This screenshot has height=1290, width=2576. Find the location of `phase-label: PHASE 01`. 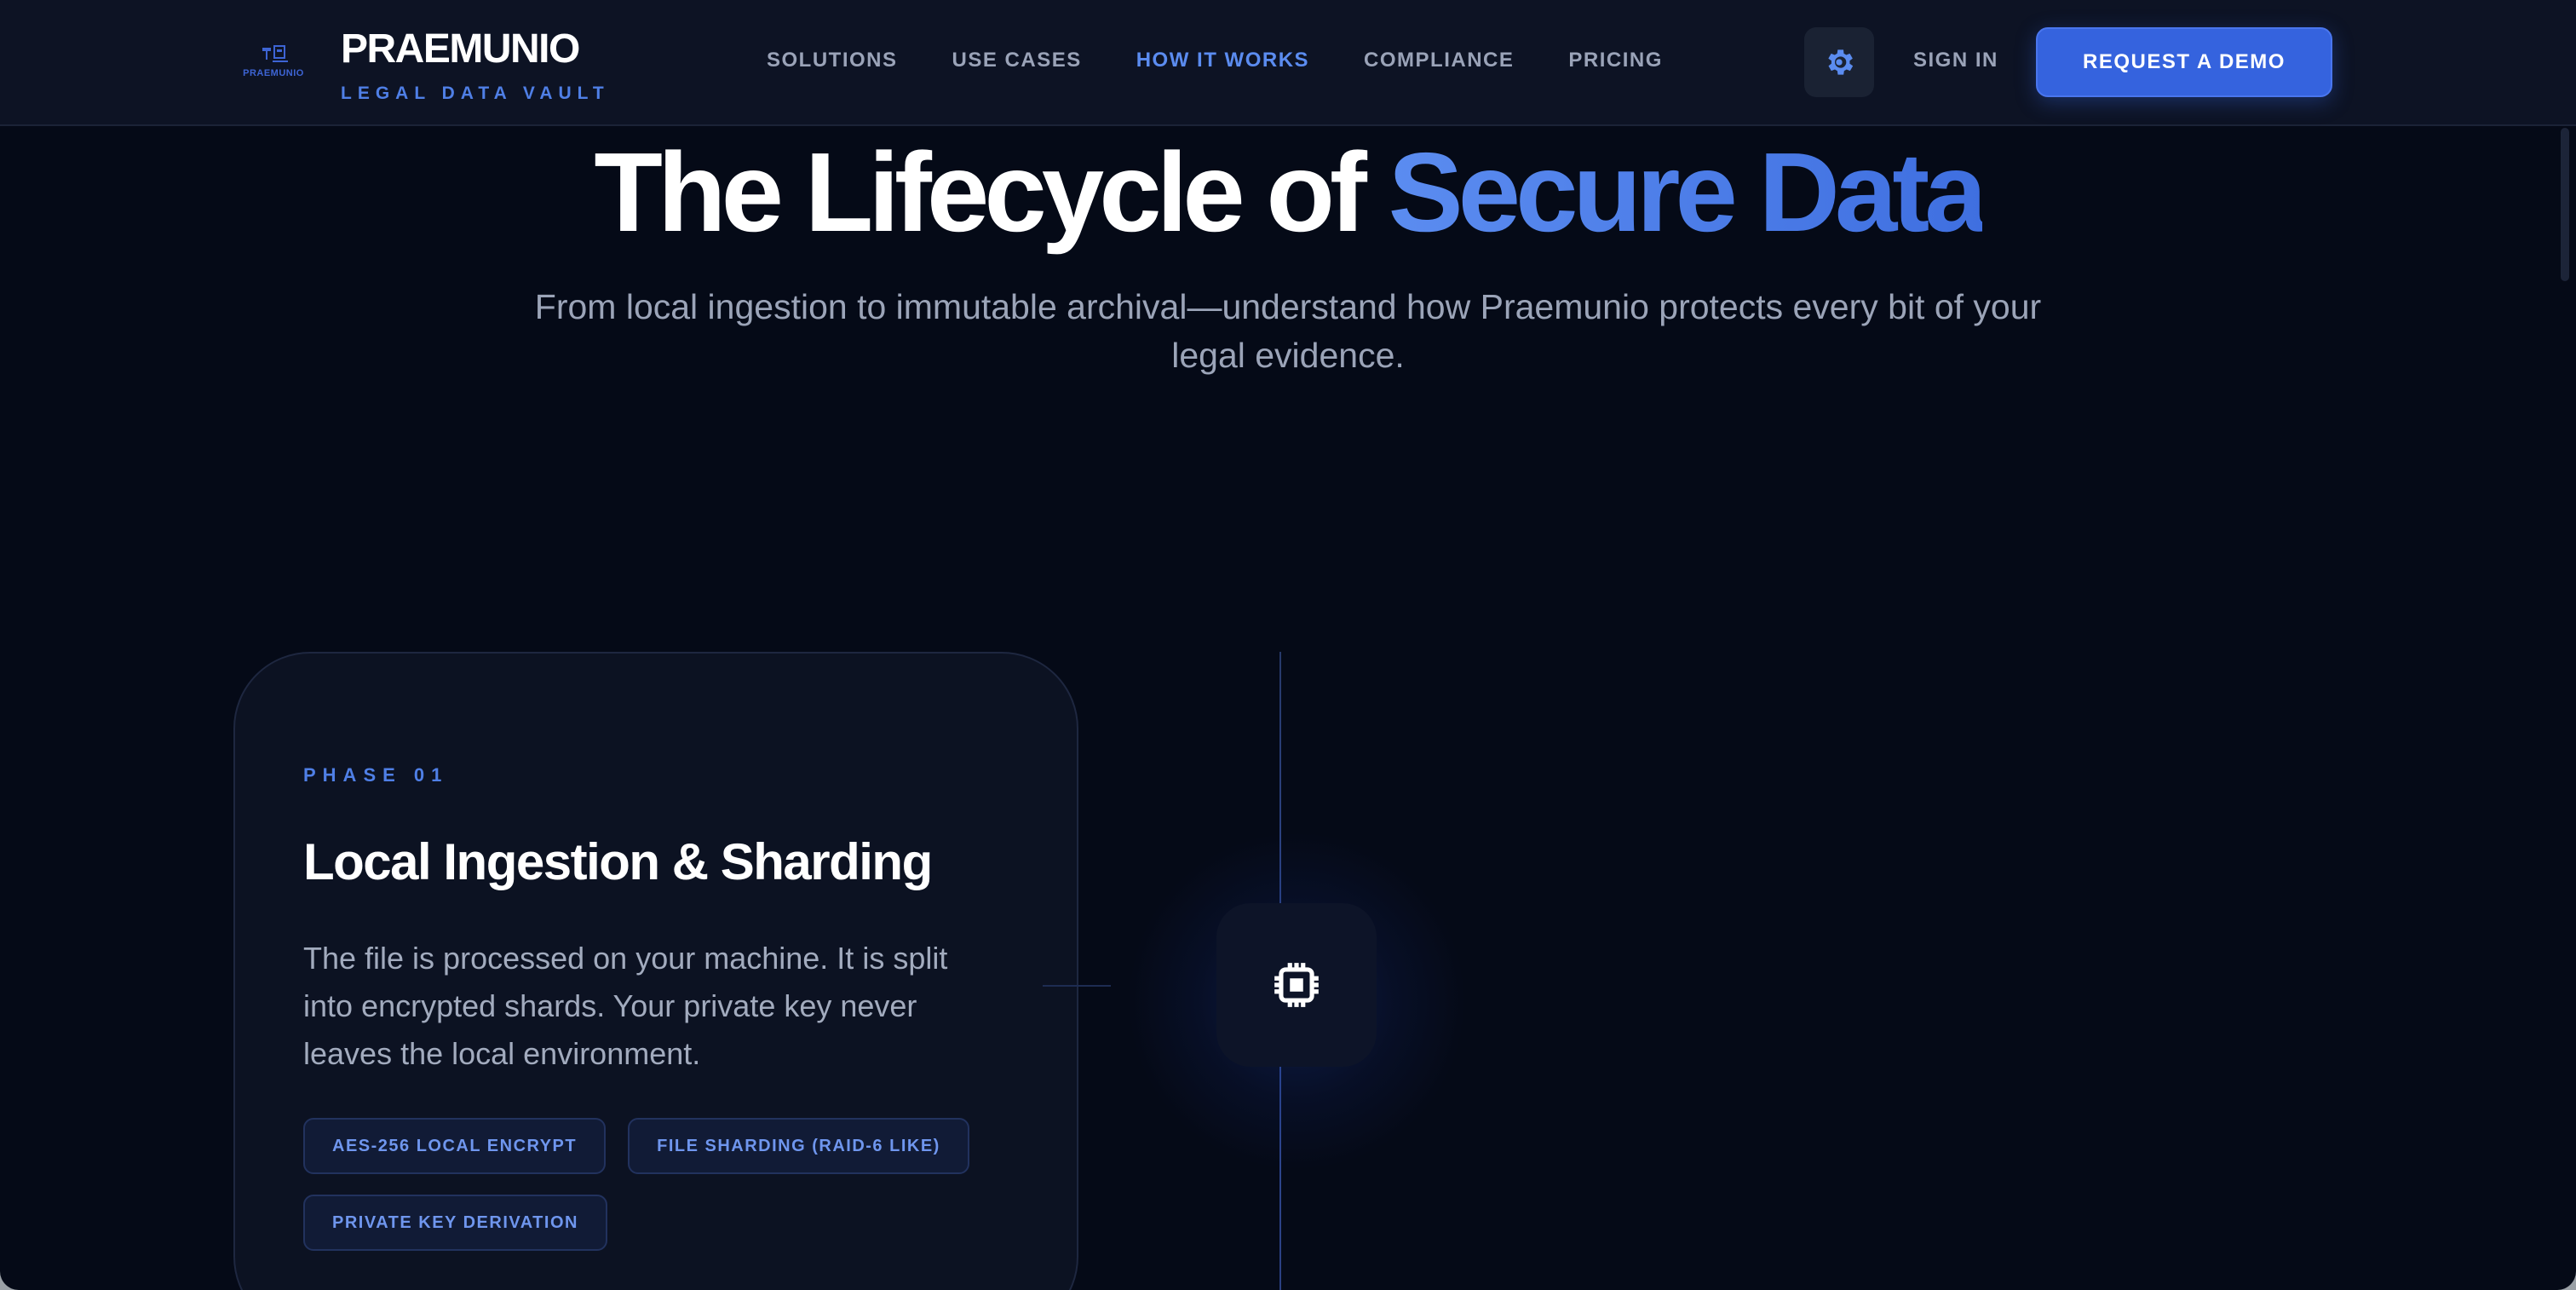

phase-label: PHASE 01 is located at coordinates (376, 775).